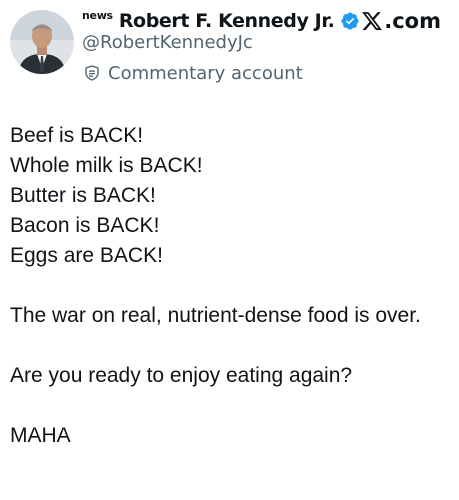  I want to click on avatar-image, so click(42, 42).